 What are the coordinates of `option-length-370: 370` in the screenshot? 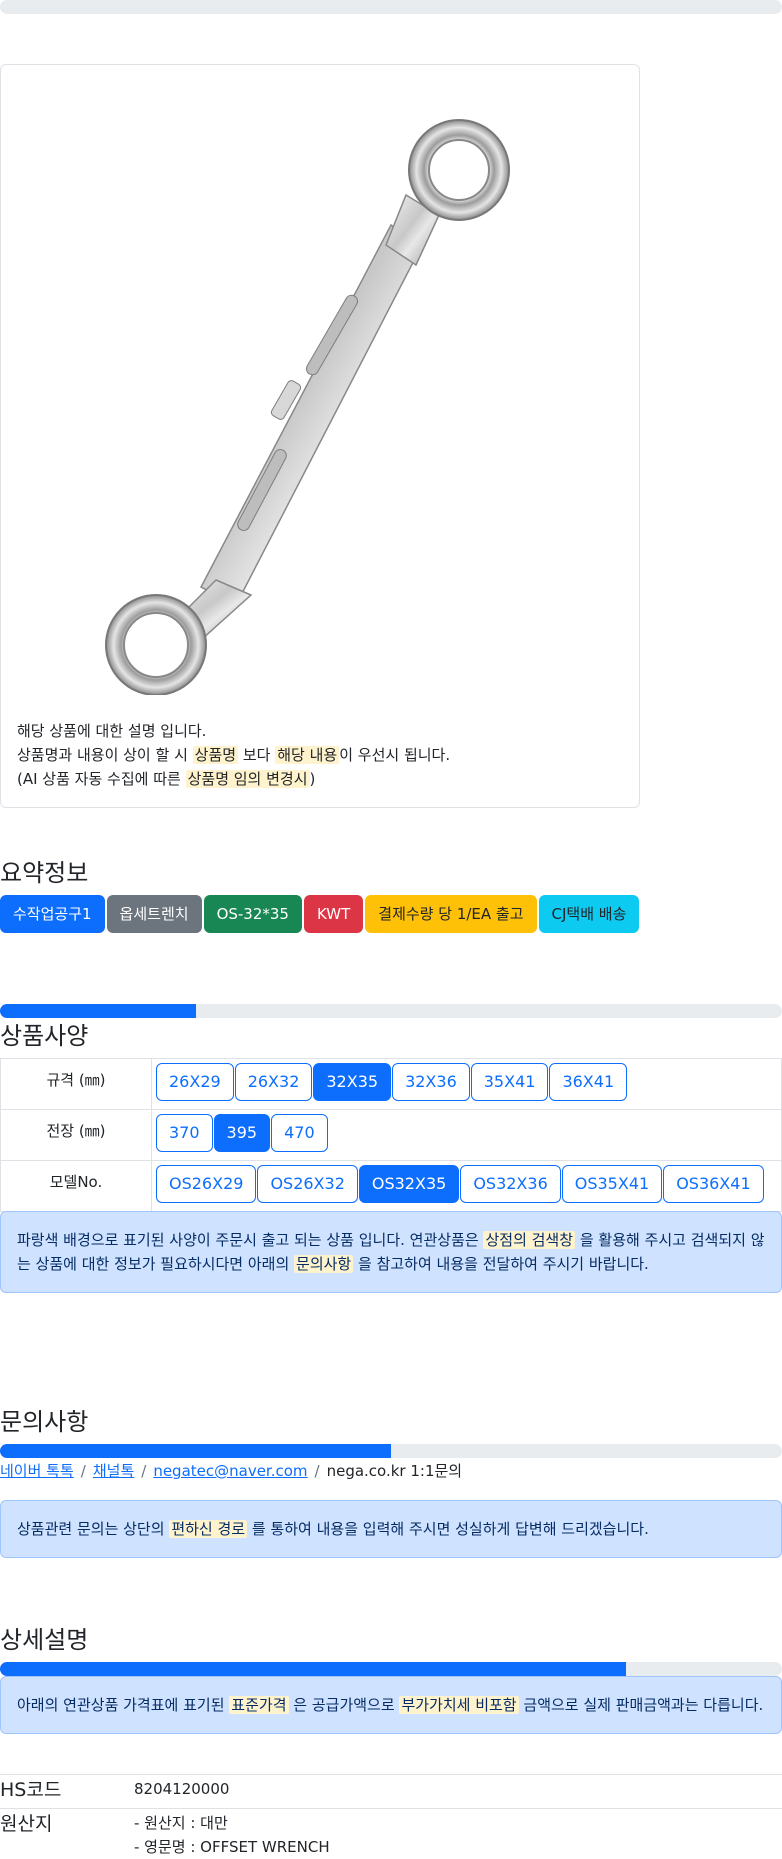 It's located at (184, 1133).